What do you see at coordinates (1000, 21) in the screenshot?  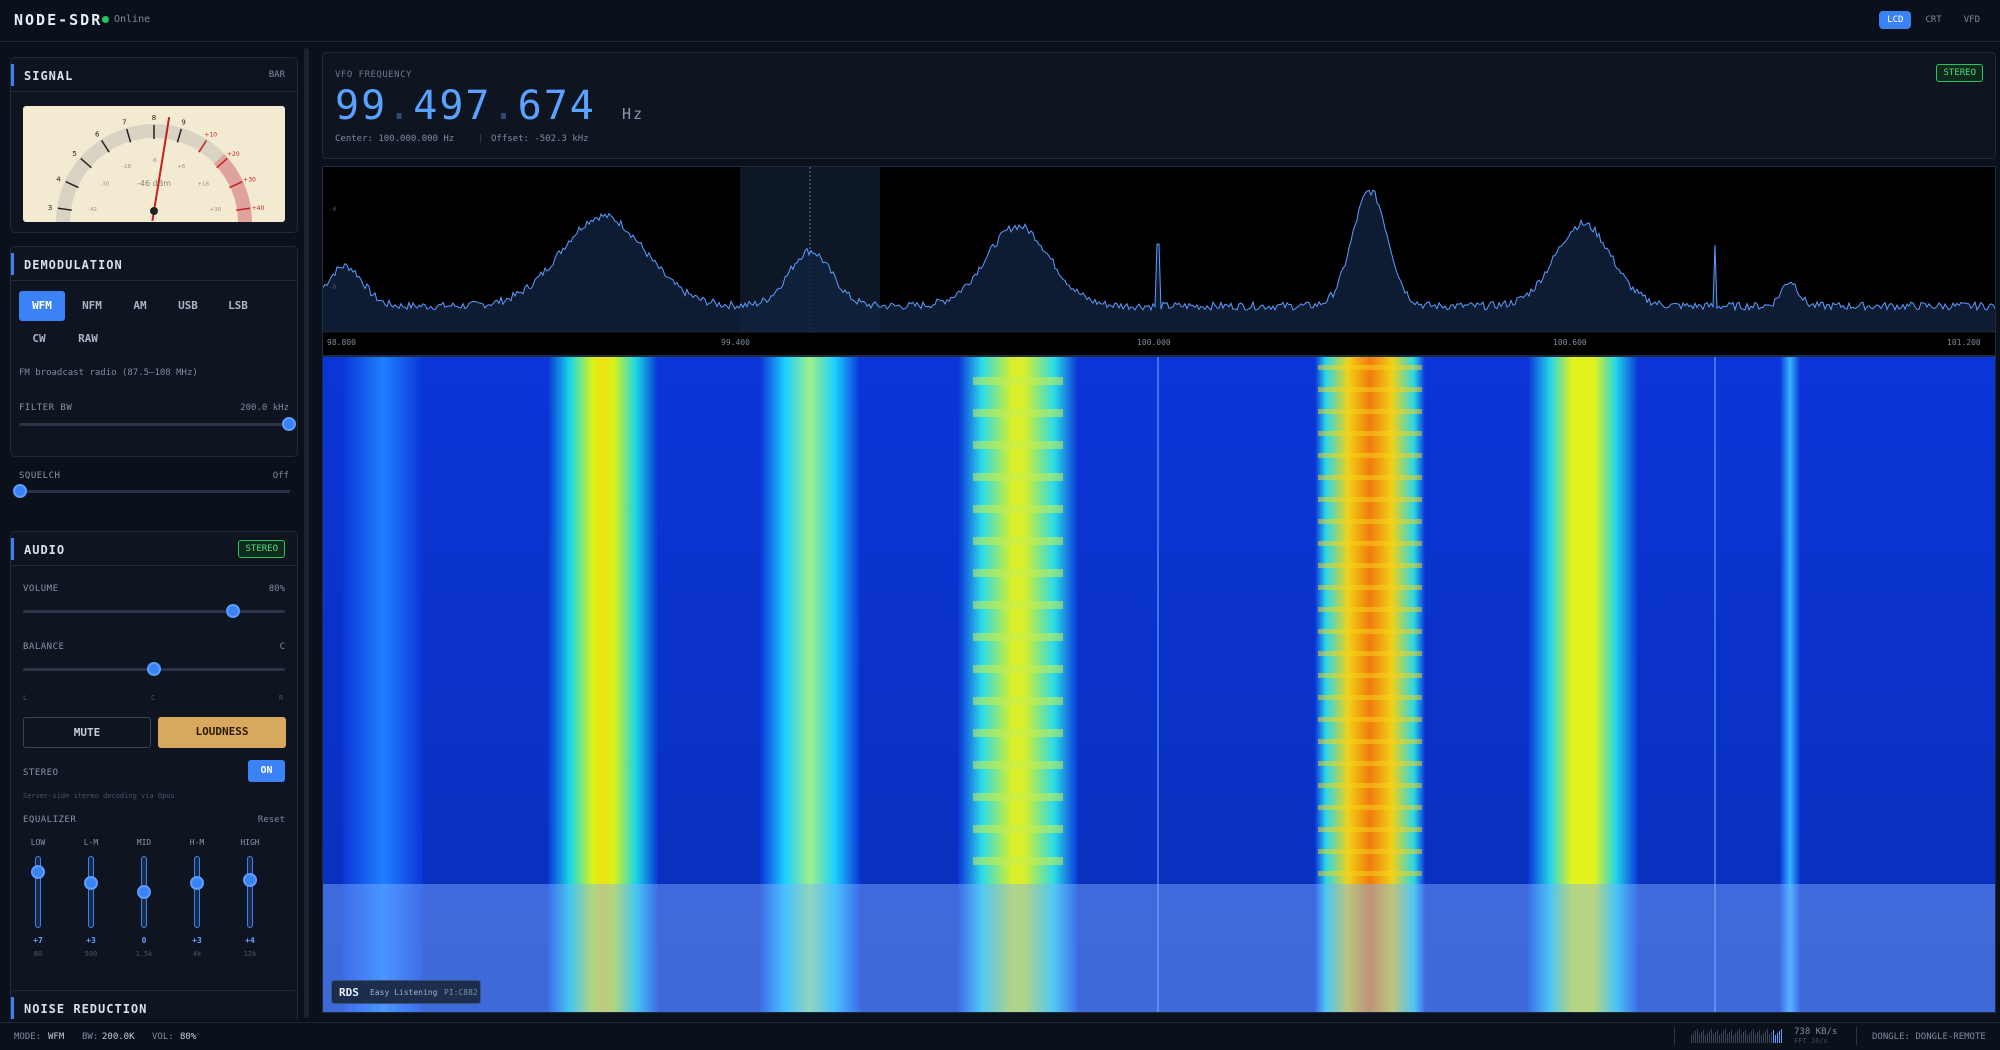 I see `top-bar: NODE-SDR Online LCD CRT VFD` at bounding box center [1000, 21].